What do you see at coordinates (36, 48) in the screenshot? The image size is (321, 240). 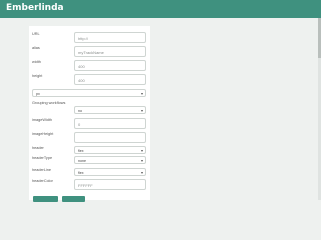 I see `alias-label: alias` at bounding box center [36, 48].